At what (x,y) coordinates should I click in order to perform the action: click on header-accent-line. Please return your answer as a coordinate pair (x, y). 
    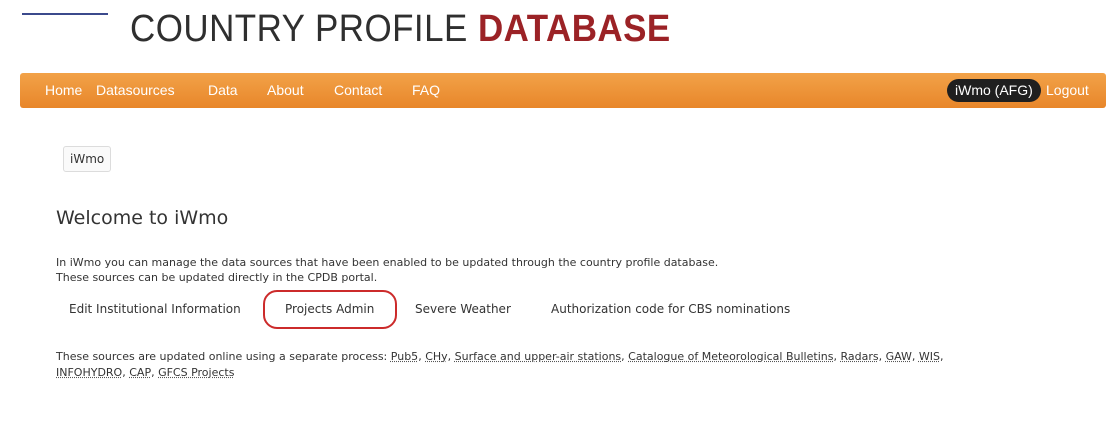
    Looking at the image, I should click on (65, 14).